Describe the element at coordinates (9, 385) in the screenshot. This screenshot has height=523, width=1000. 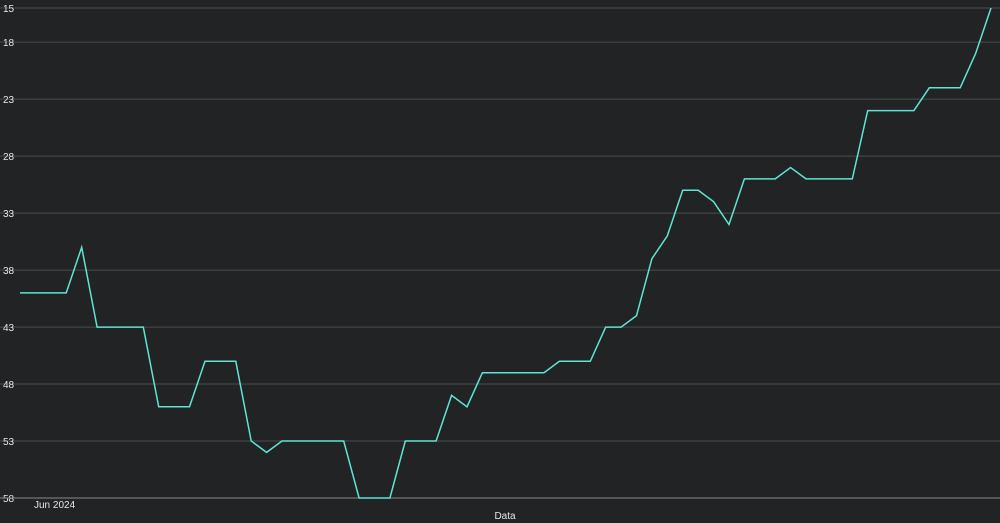
I see `y-tick-label: 48` at that location.